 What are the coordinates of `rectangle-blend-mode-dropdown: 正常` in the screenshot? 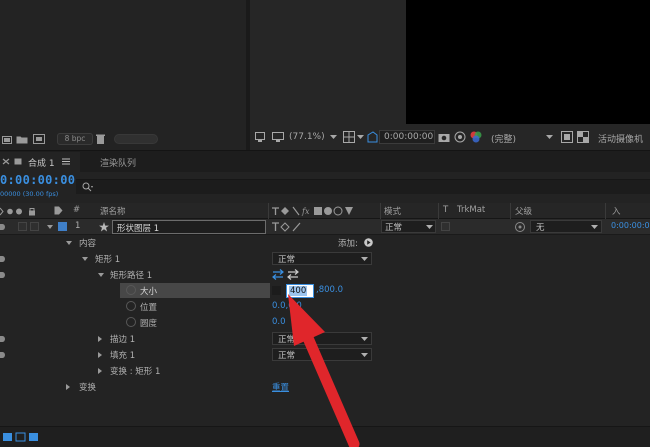 It's located at (322, 258).